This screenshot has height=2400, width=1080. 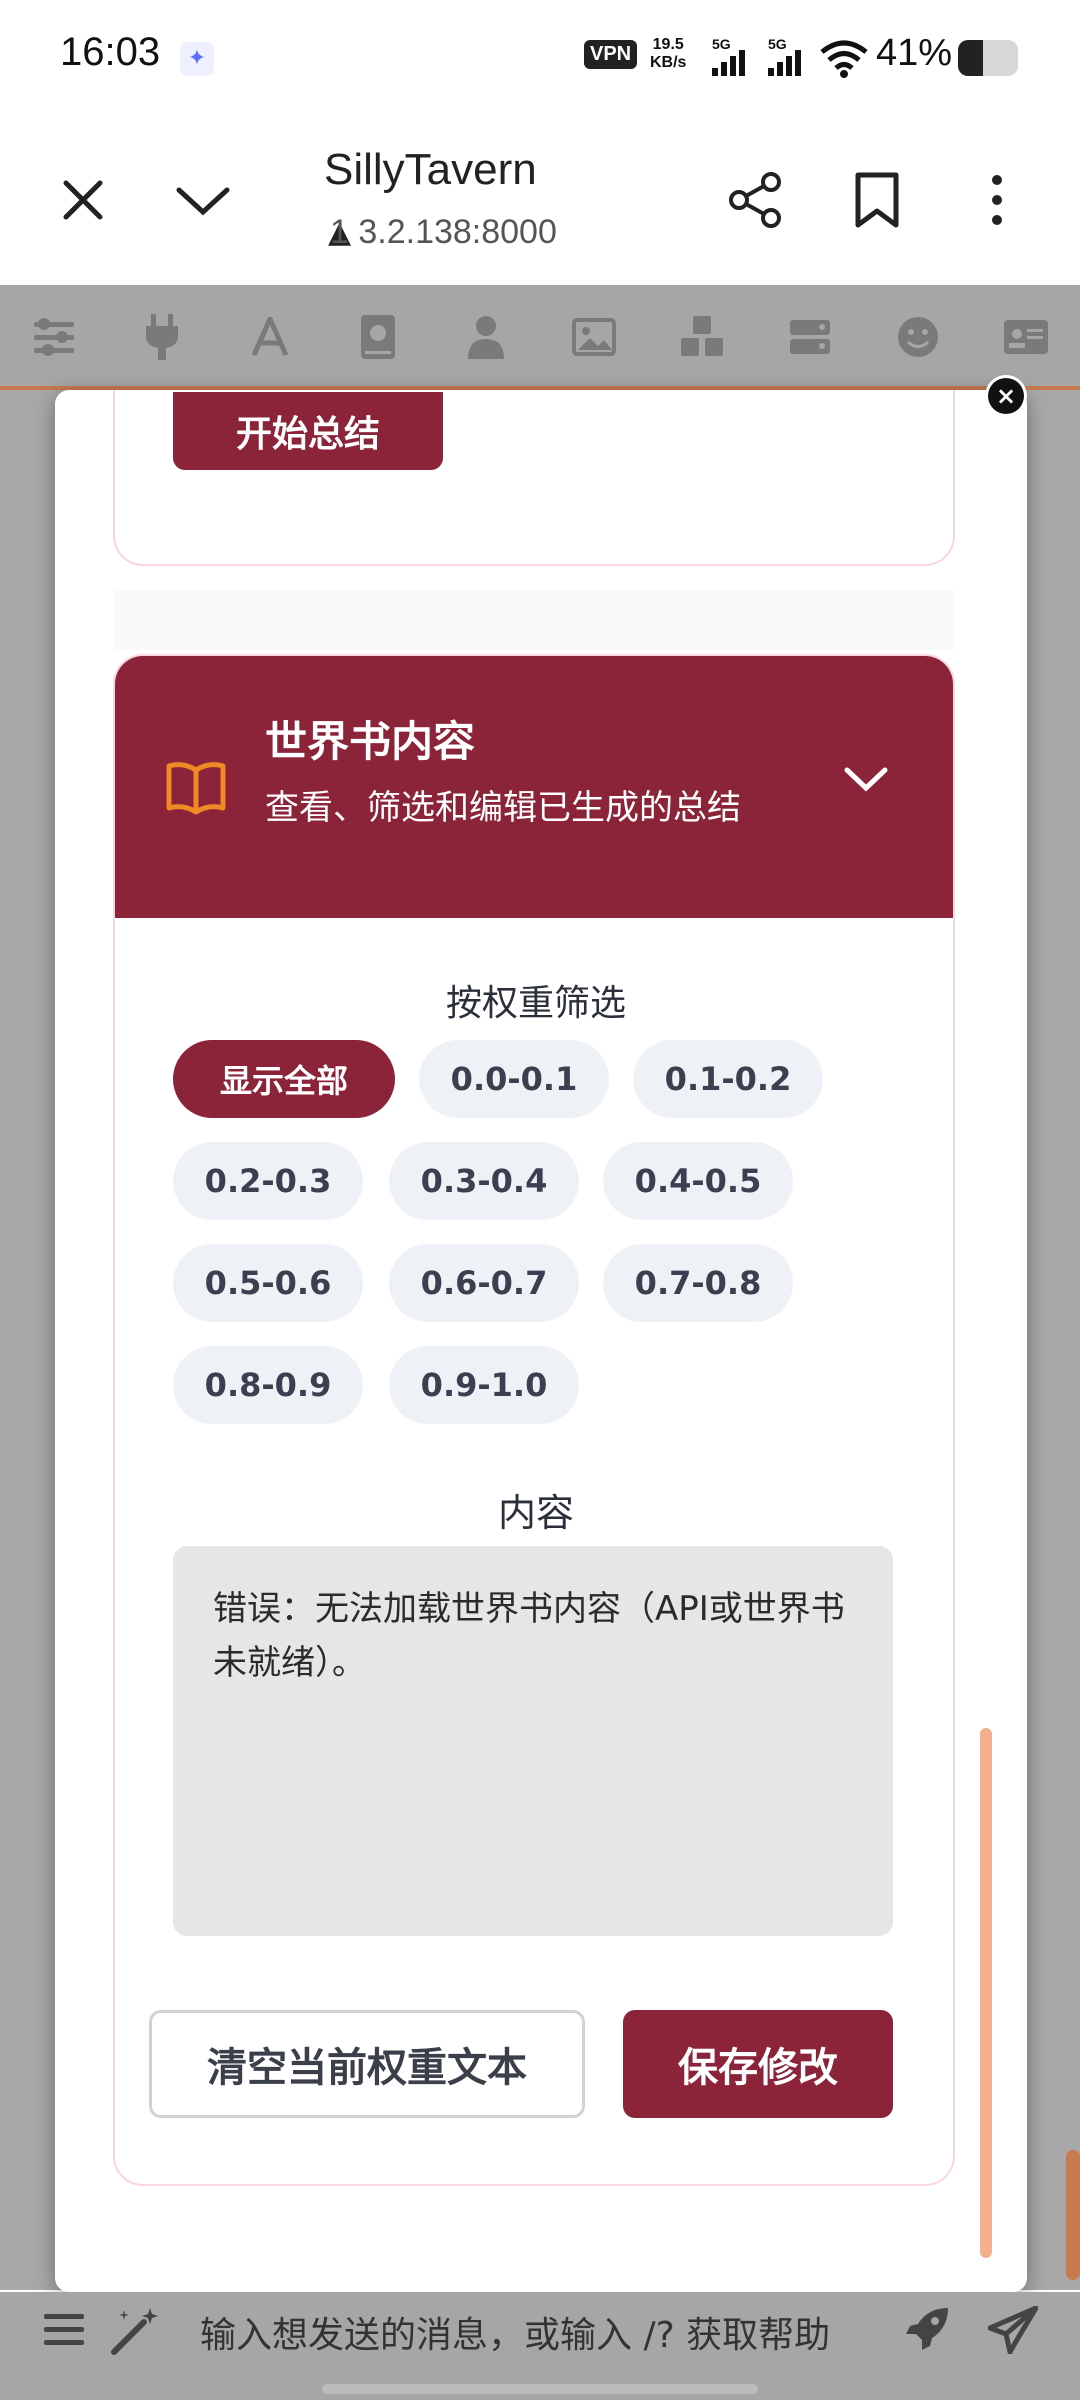 I want to click on modal-close-button: ×, so click(x=1006, y=396).